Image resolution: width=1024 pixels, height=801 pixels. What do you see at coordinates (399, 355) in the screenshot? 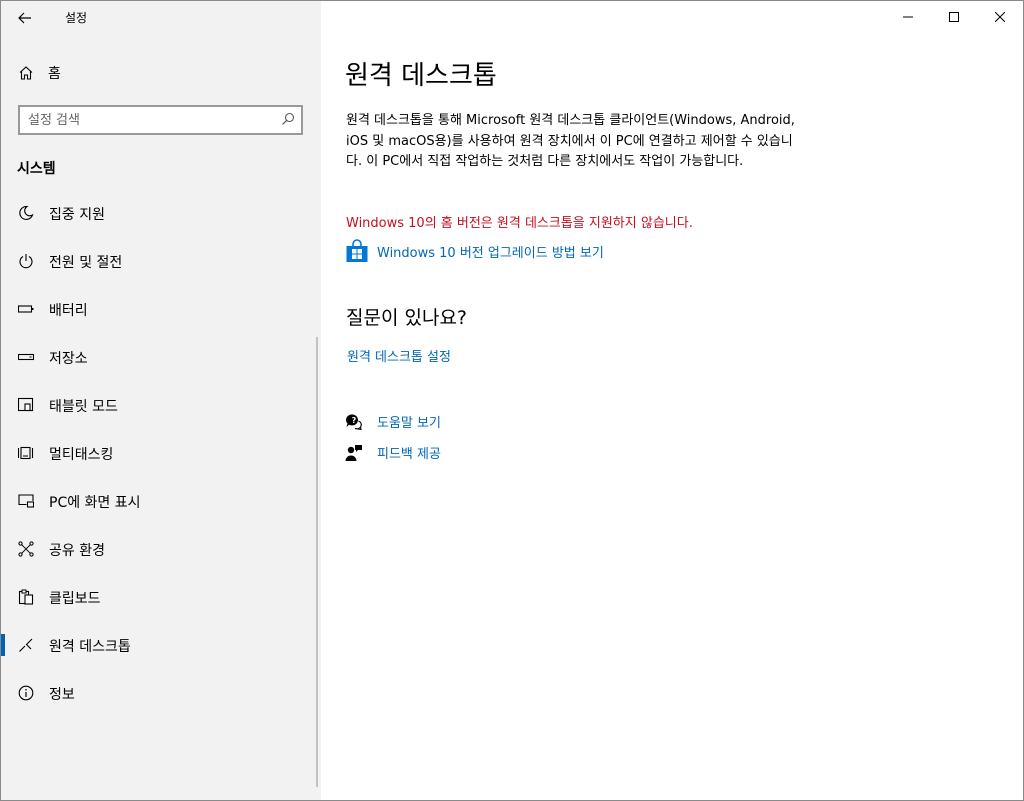
I see `remote-desktop-settings-link: 원격 데스크톱 설정` at bounding box center [399, 355].